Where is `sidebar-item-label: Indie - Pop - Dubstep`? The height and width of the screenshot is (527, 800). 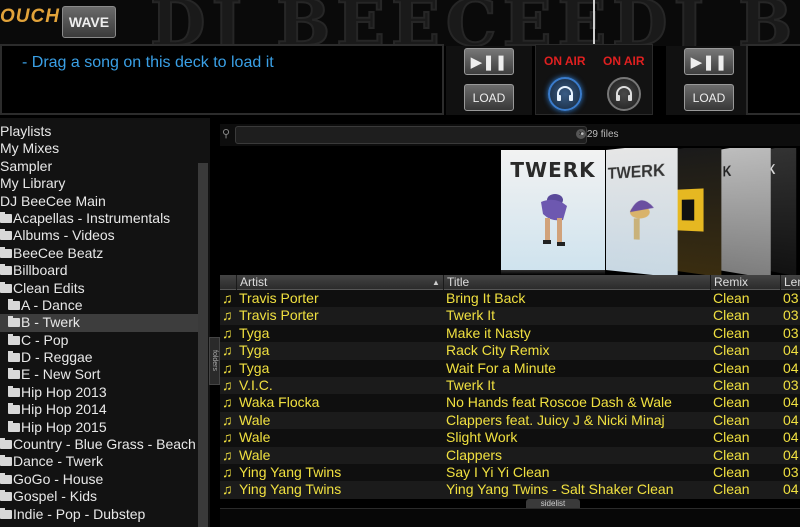
sidebar-item-label: Indie - Pop - Dubstep is located at coordinates (79, 513).